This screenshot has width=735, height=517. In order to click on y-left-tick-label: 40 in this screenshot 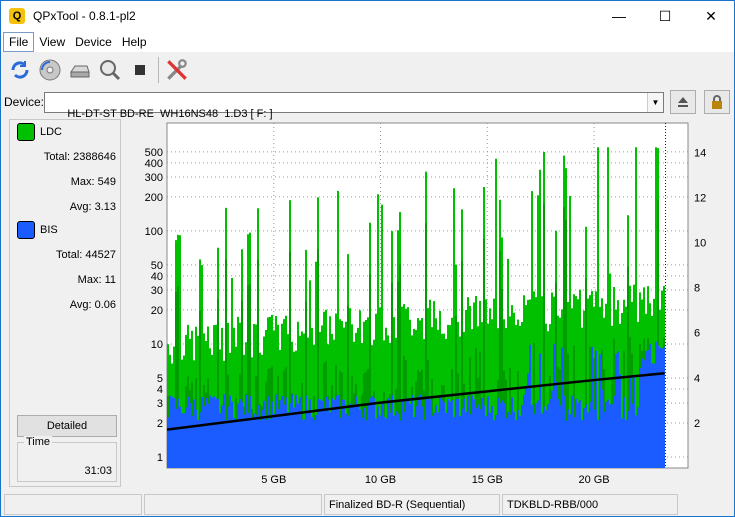, I will do `click(157, 277)`.